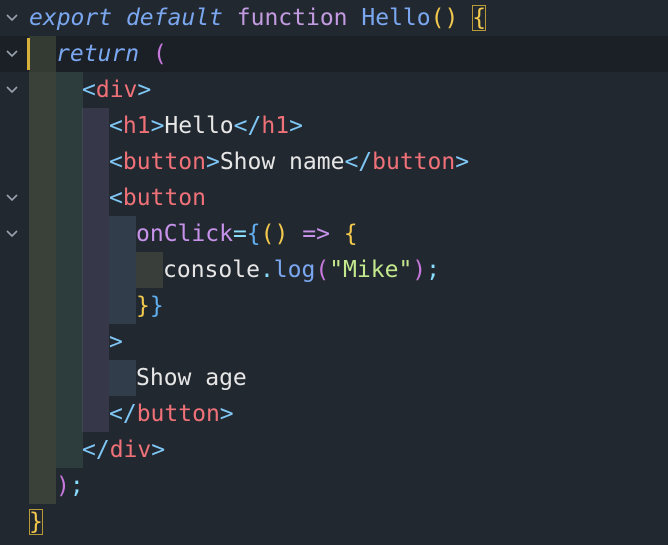  I want to click on code-token: Hello, so click(396, 18).